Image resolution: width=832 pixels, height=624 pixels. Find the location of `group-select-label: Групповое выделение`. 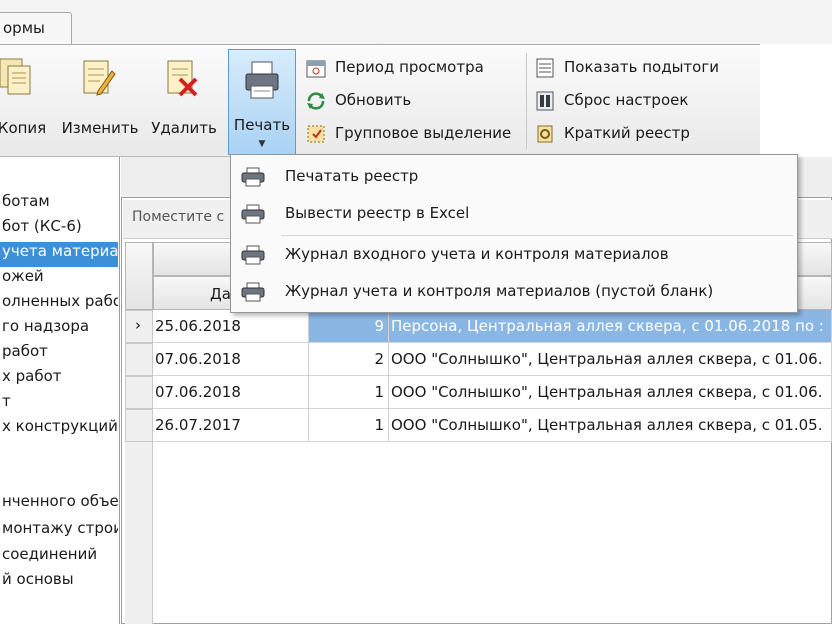

group-select-label: Групповое выделение is located at coordinates (423, 133).